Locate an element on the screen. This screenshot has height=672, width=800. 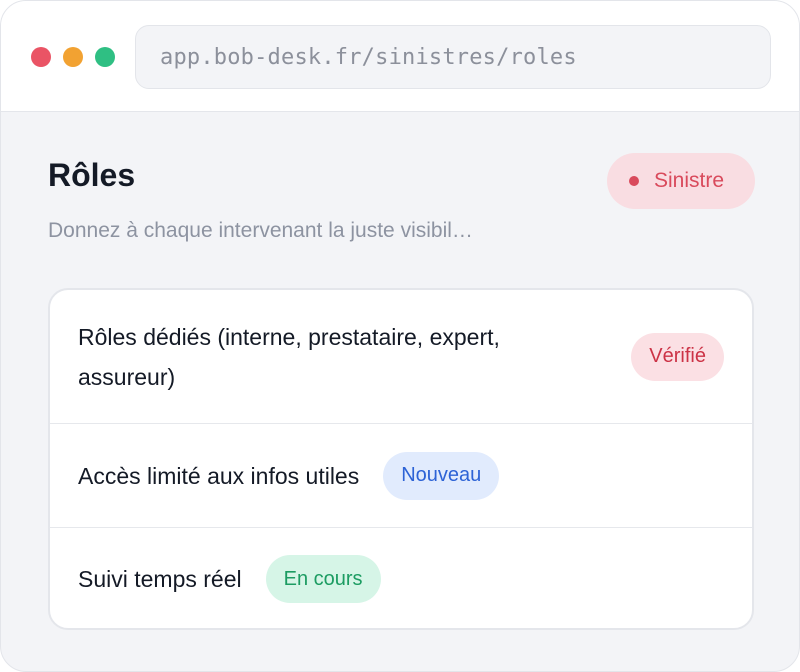
address-bar: app.bob-desk.fr/sinistres/roles is located at coordinates (453, 57).